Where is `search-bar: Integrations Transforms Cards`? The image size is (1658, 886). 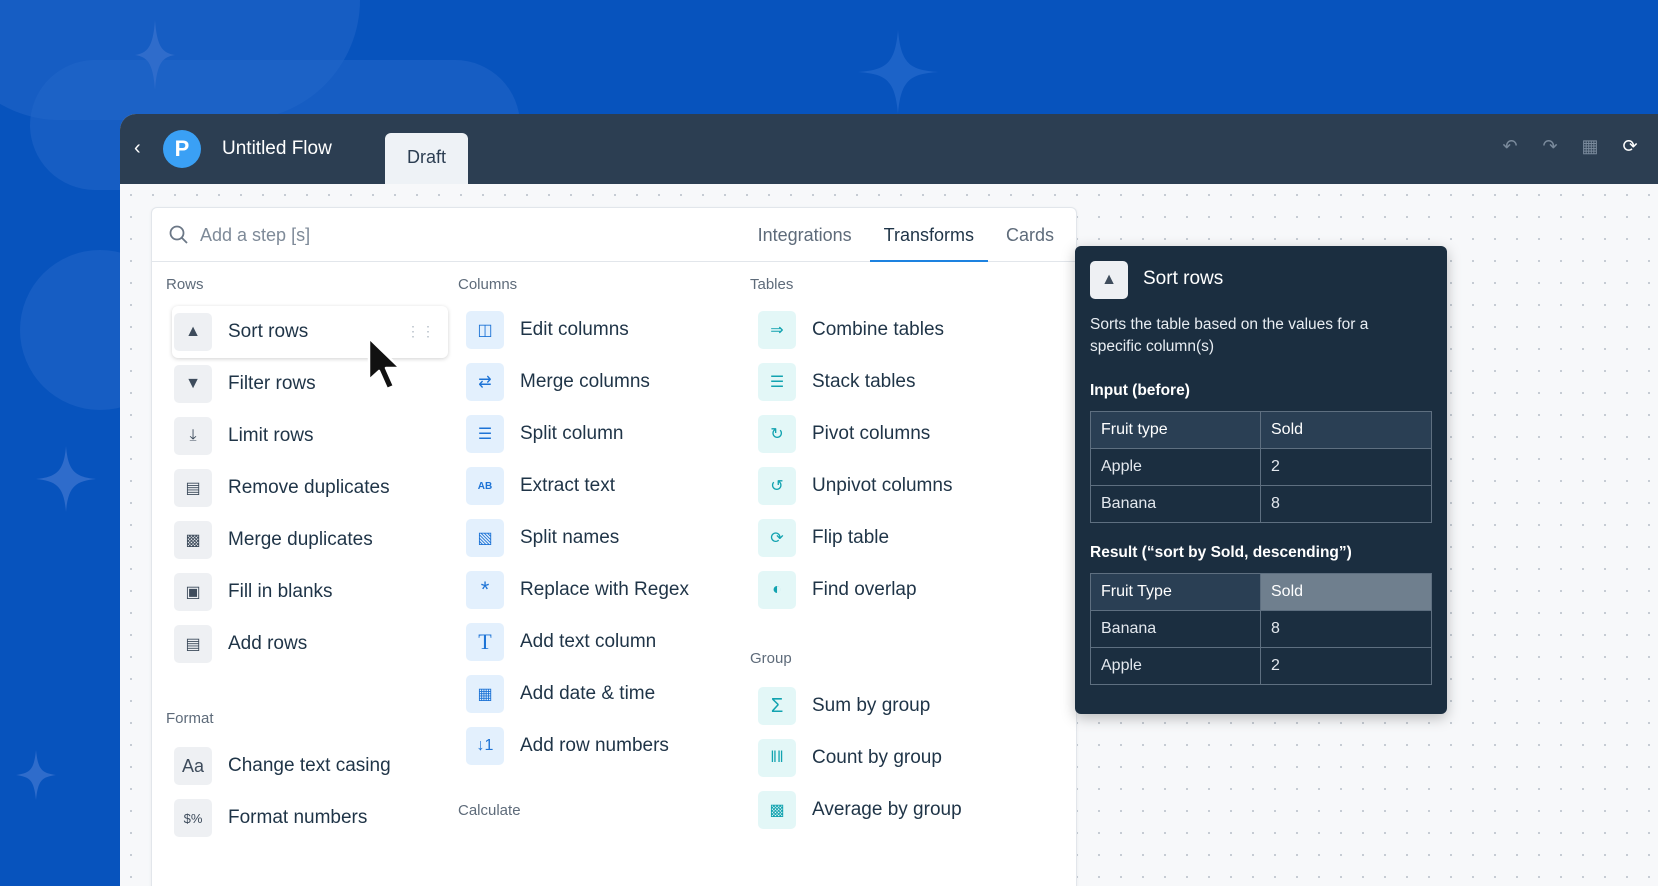 search-bar: Integrations Transforms Cards is located at coordinates (614, 235).